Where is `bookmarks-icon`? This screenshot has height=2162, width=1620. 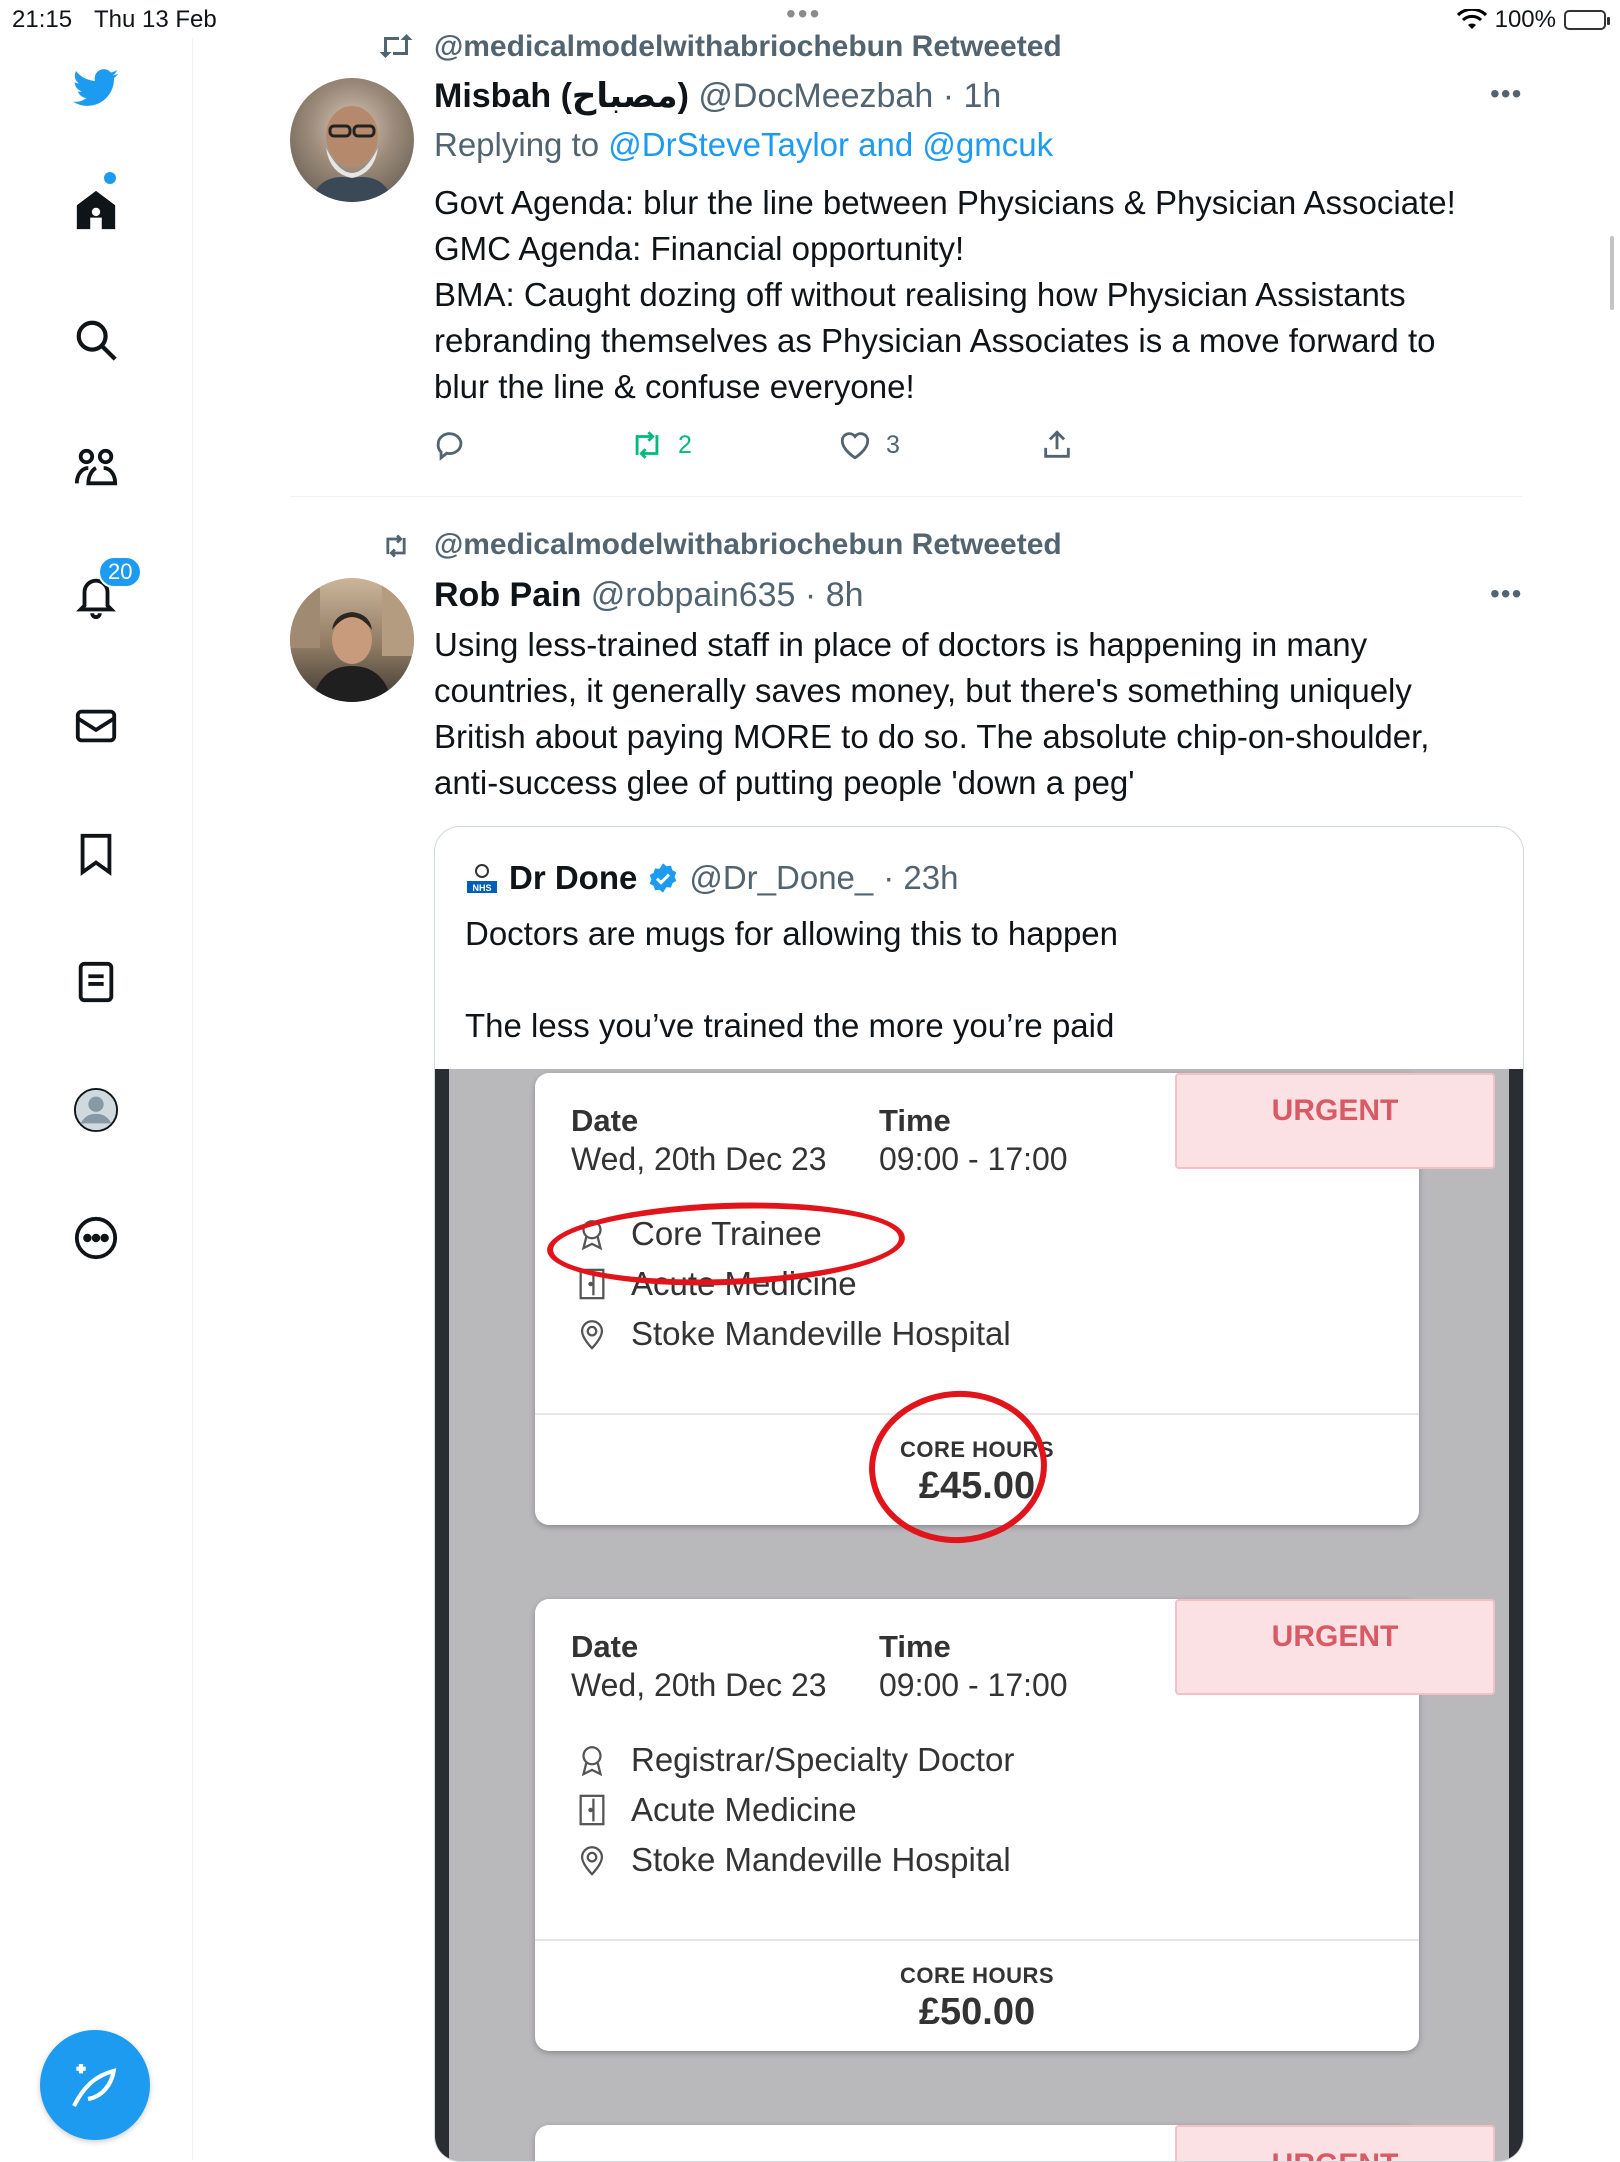 bookmarks-icon is located at coordinates (96, 854).